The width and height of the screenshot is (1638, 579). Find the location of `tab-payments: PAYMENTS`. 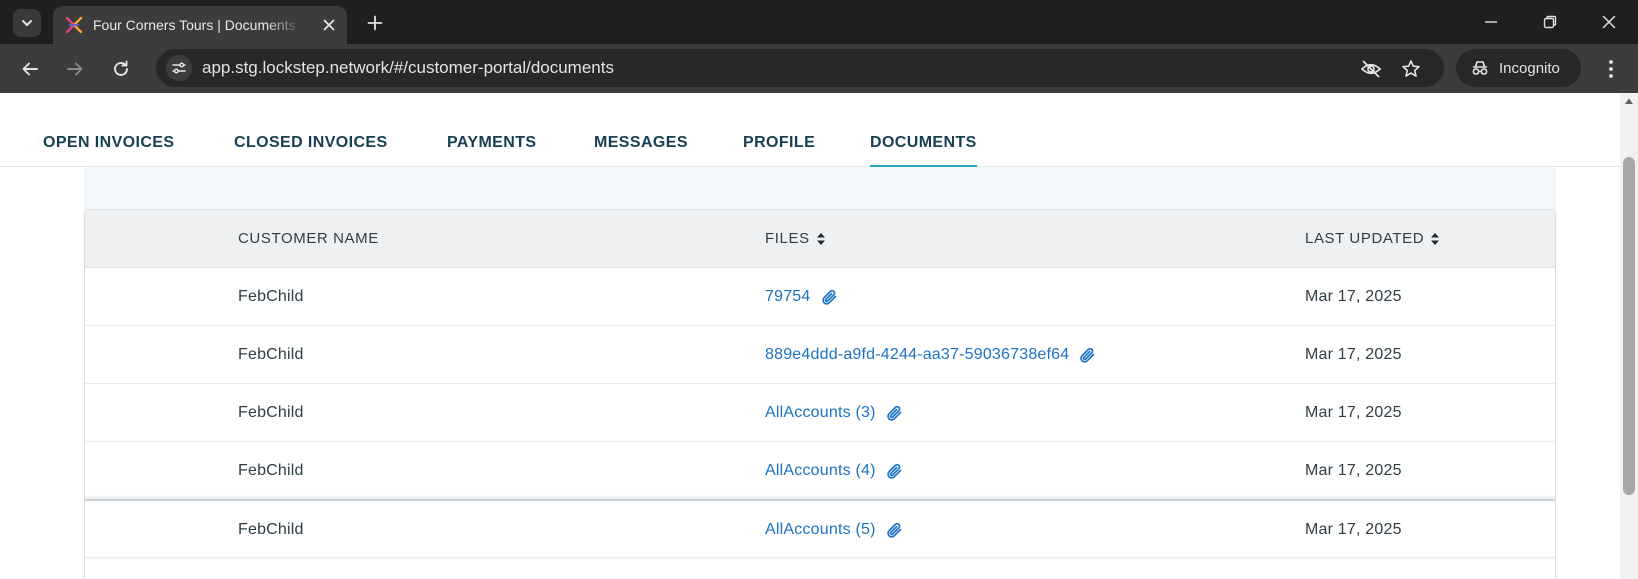

tab-payments: PAYMENTS is located at coordinates (491, 143).